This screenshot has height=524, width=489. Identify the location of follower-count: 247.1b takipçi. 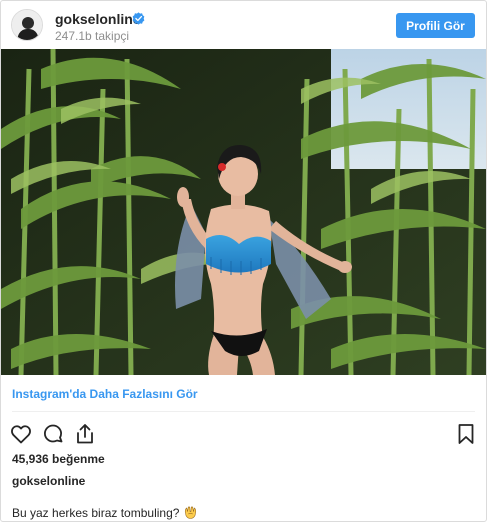
(92, 36).